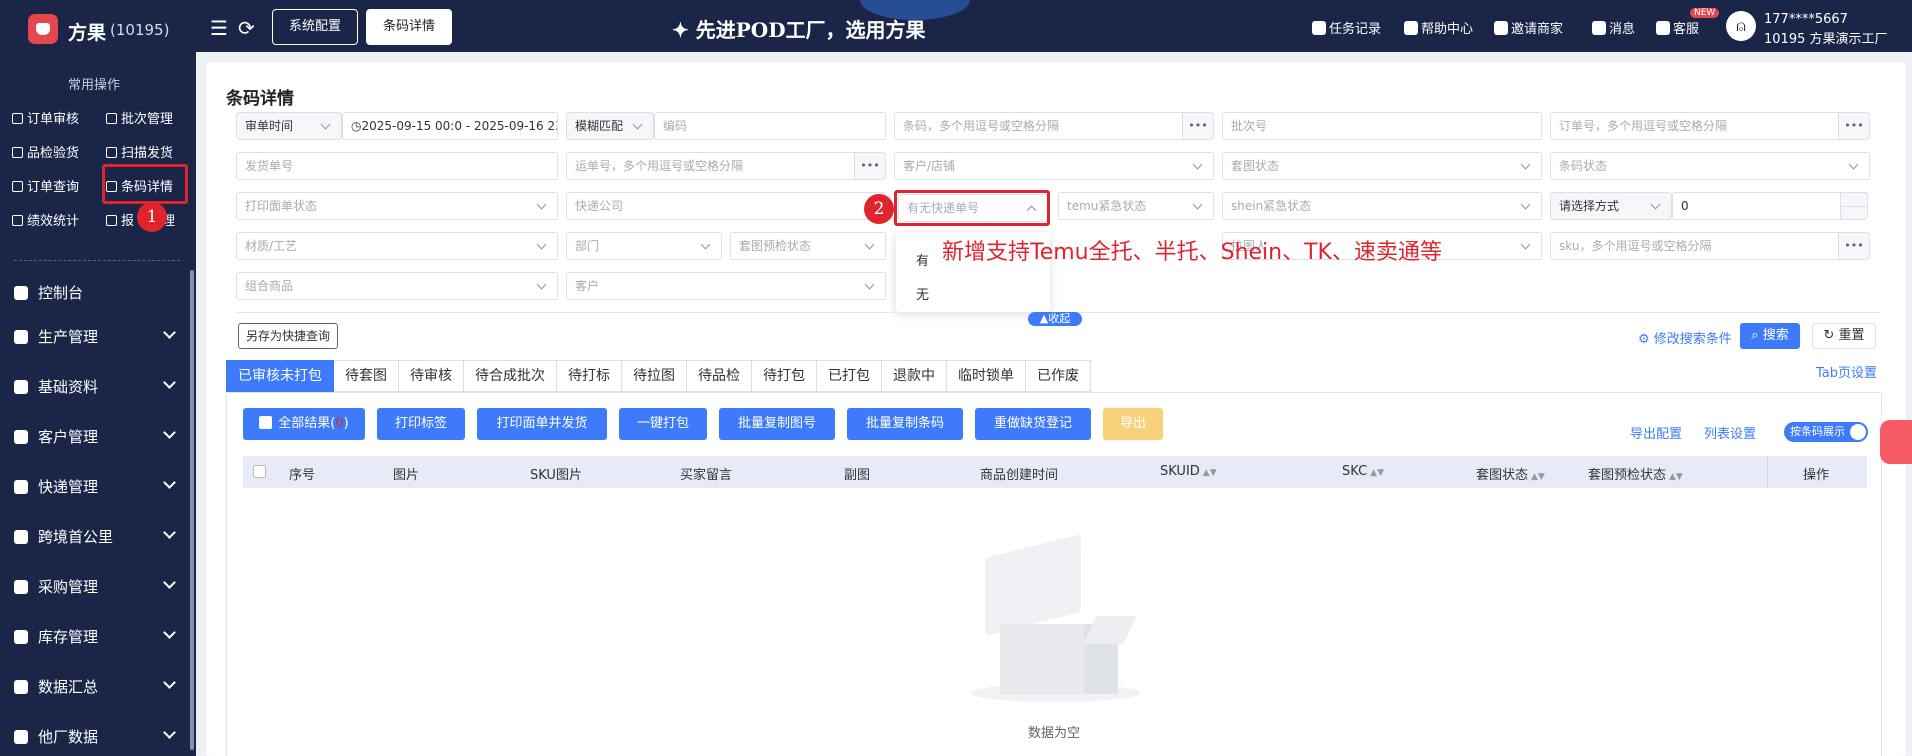  Describe the element at coordinates (986, 376) in the screenshot. I see `tab-temp-lock: 临时锁单` at that location.